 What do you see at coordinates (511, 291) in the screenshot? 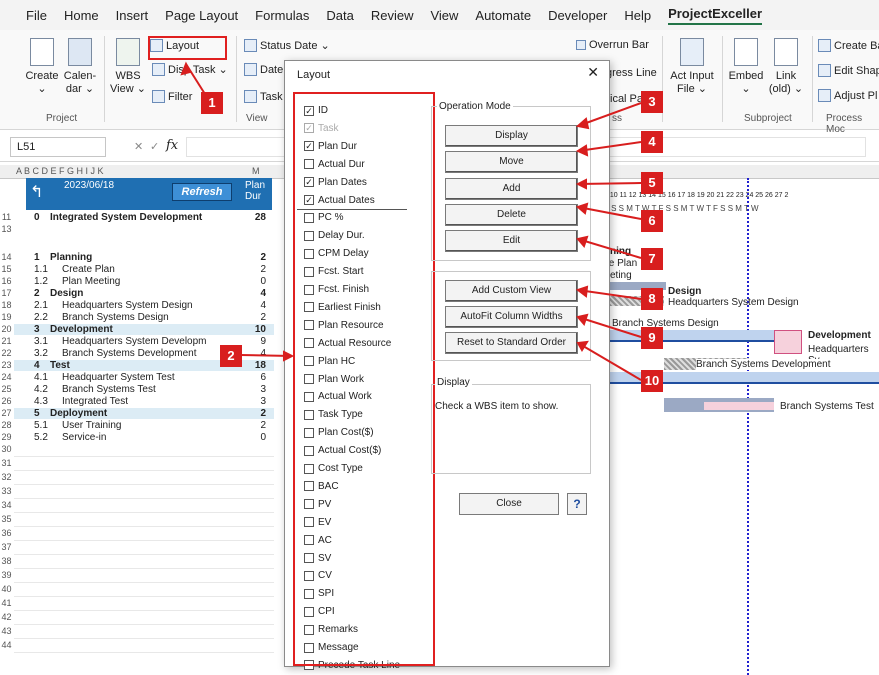
I see `add-custom-view-button: Add Custom View` at bounding box center [511, 291].